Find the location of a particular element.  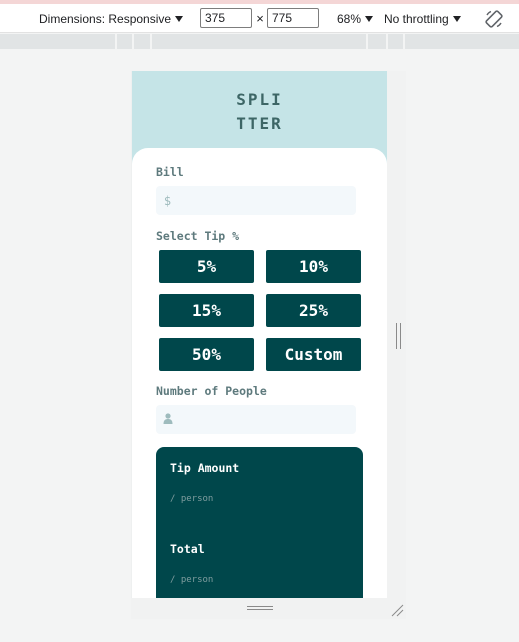

dimensions-dropdown: Dimensions: Responsive is located at coordinates (111, 18).